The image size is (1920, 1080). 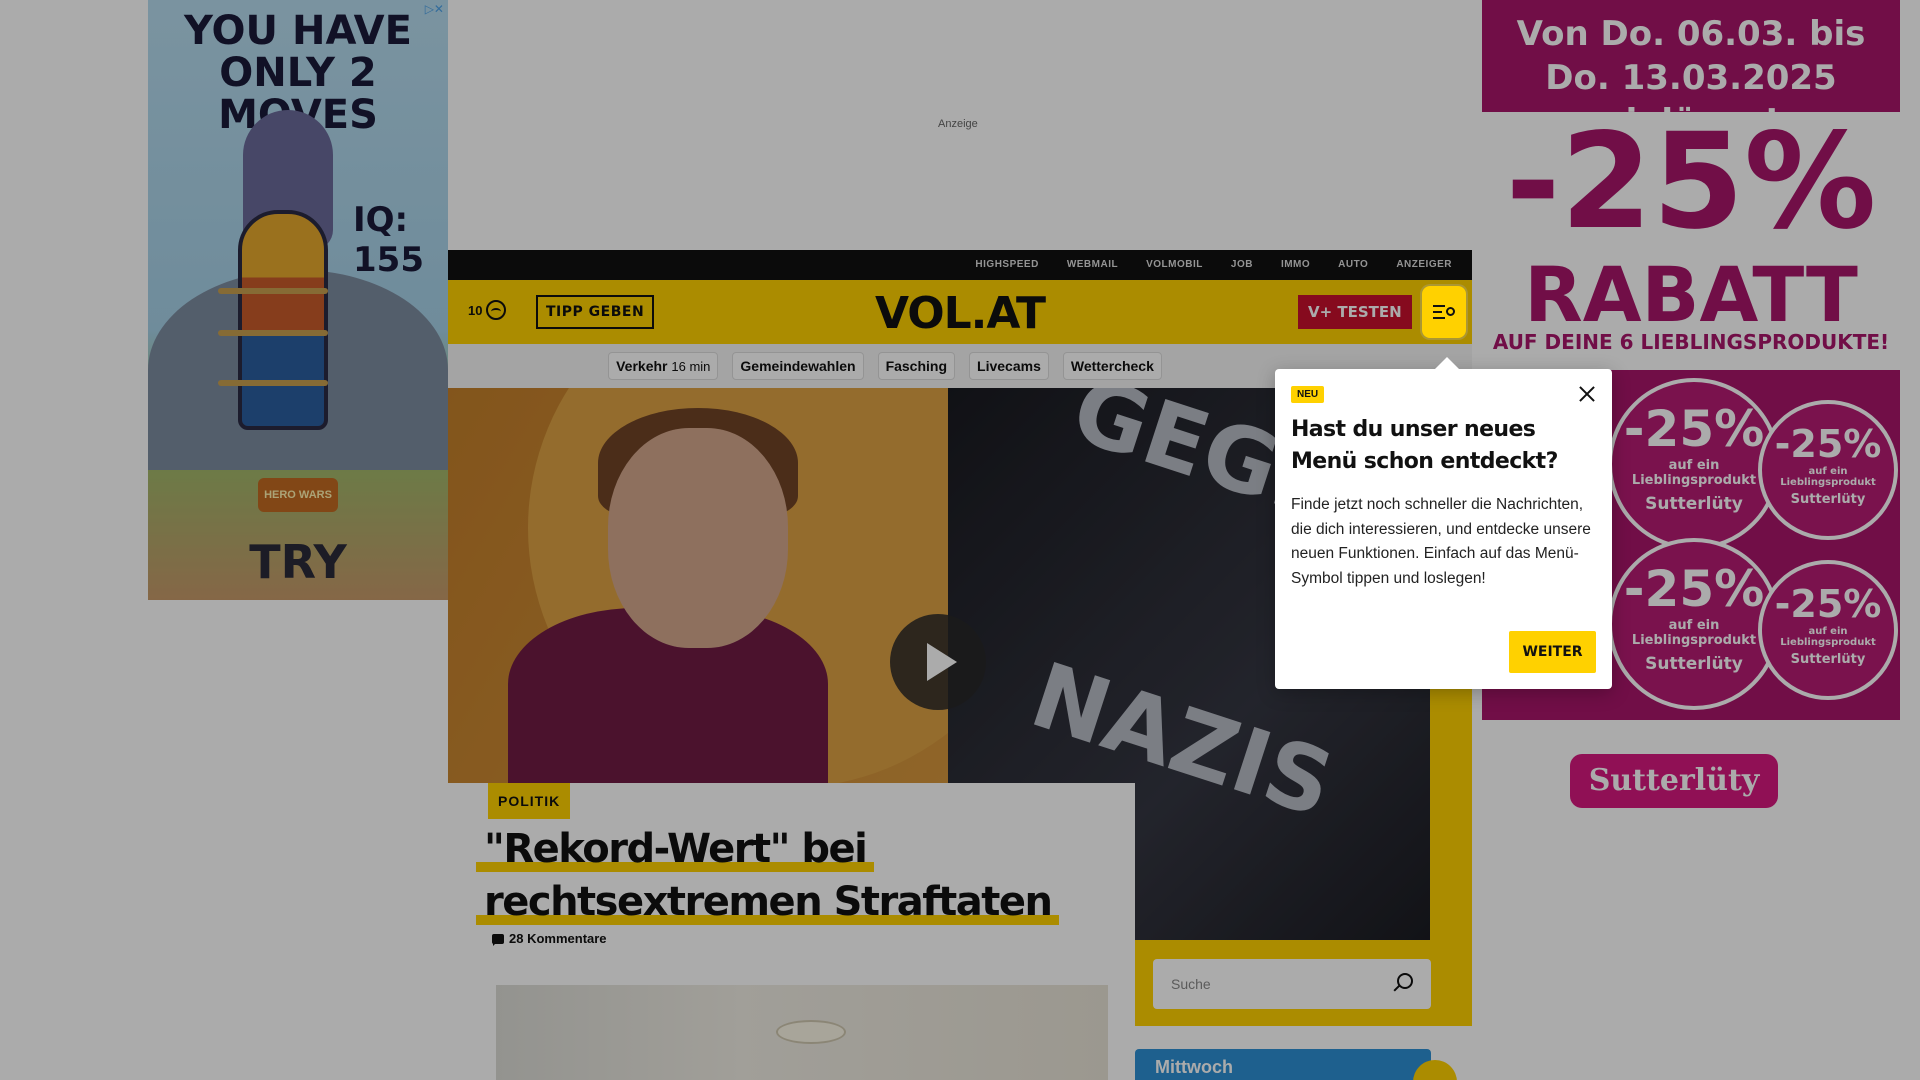 I want to click on menu-button-highlighted, so click(x=1444, y=312).